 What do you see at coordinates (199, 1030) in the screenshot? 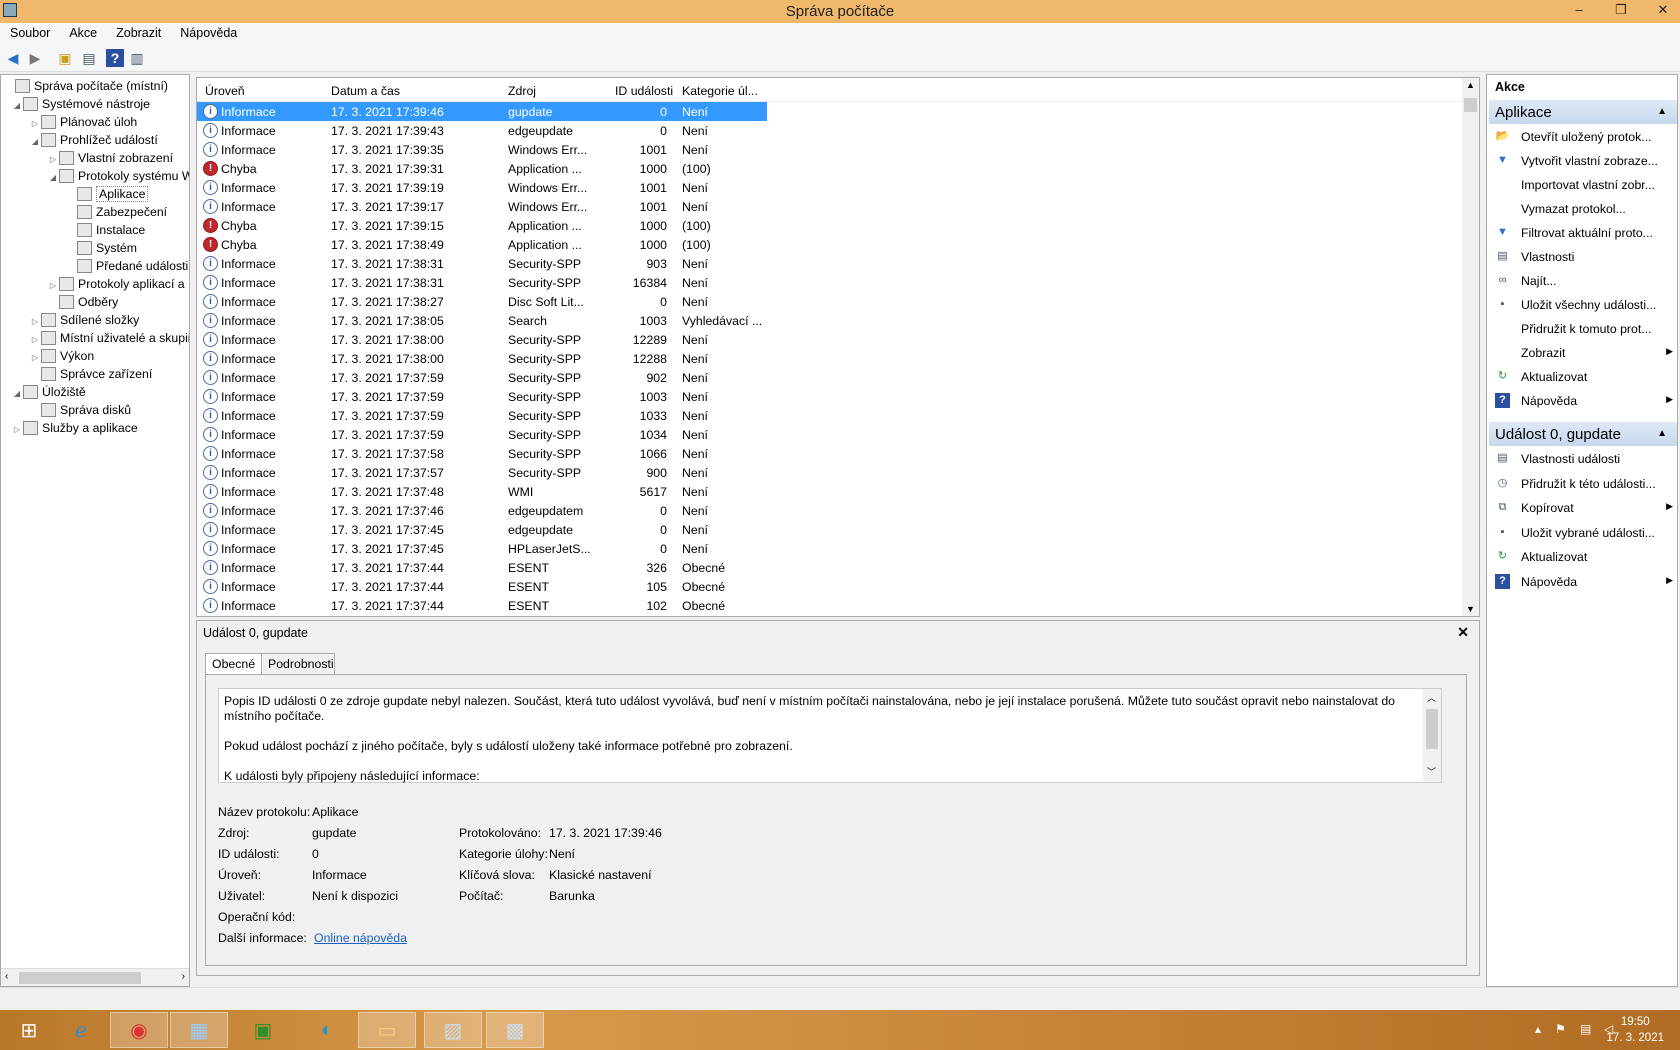
I see `control-panel-icon: ▦` at bounding box center [199, 1030].